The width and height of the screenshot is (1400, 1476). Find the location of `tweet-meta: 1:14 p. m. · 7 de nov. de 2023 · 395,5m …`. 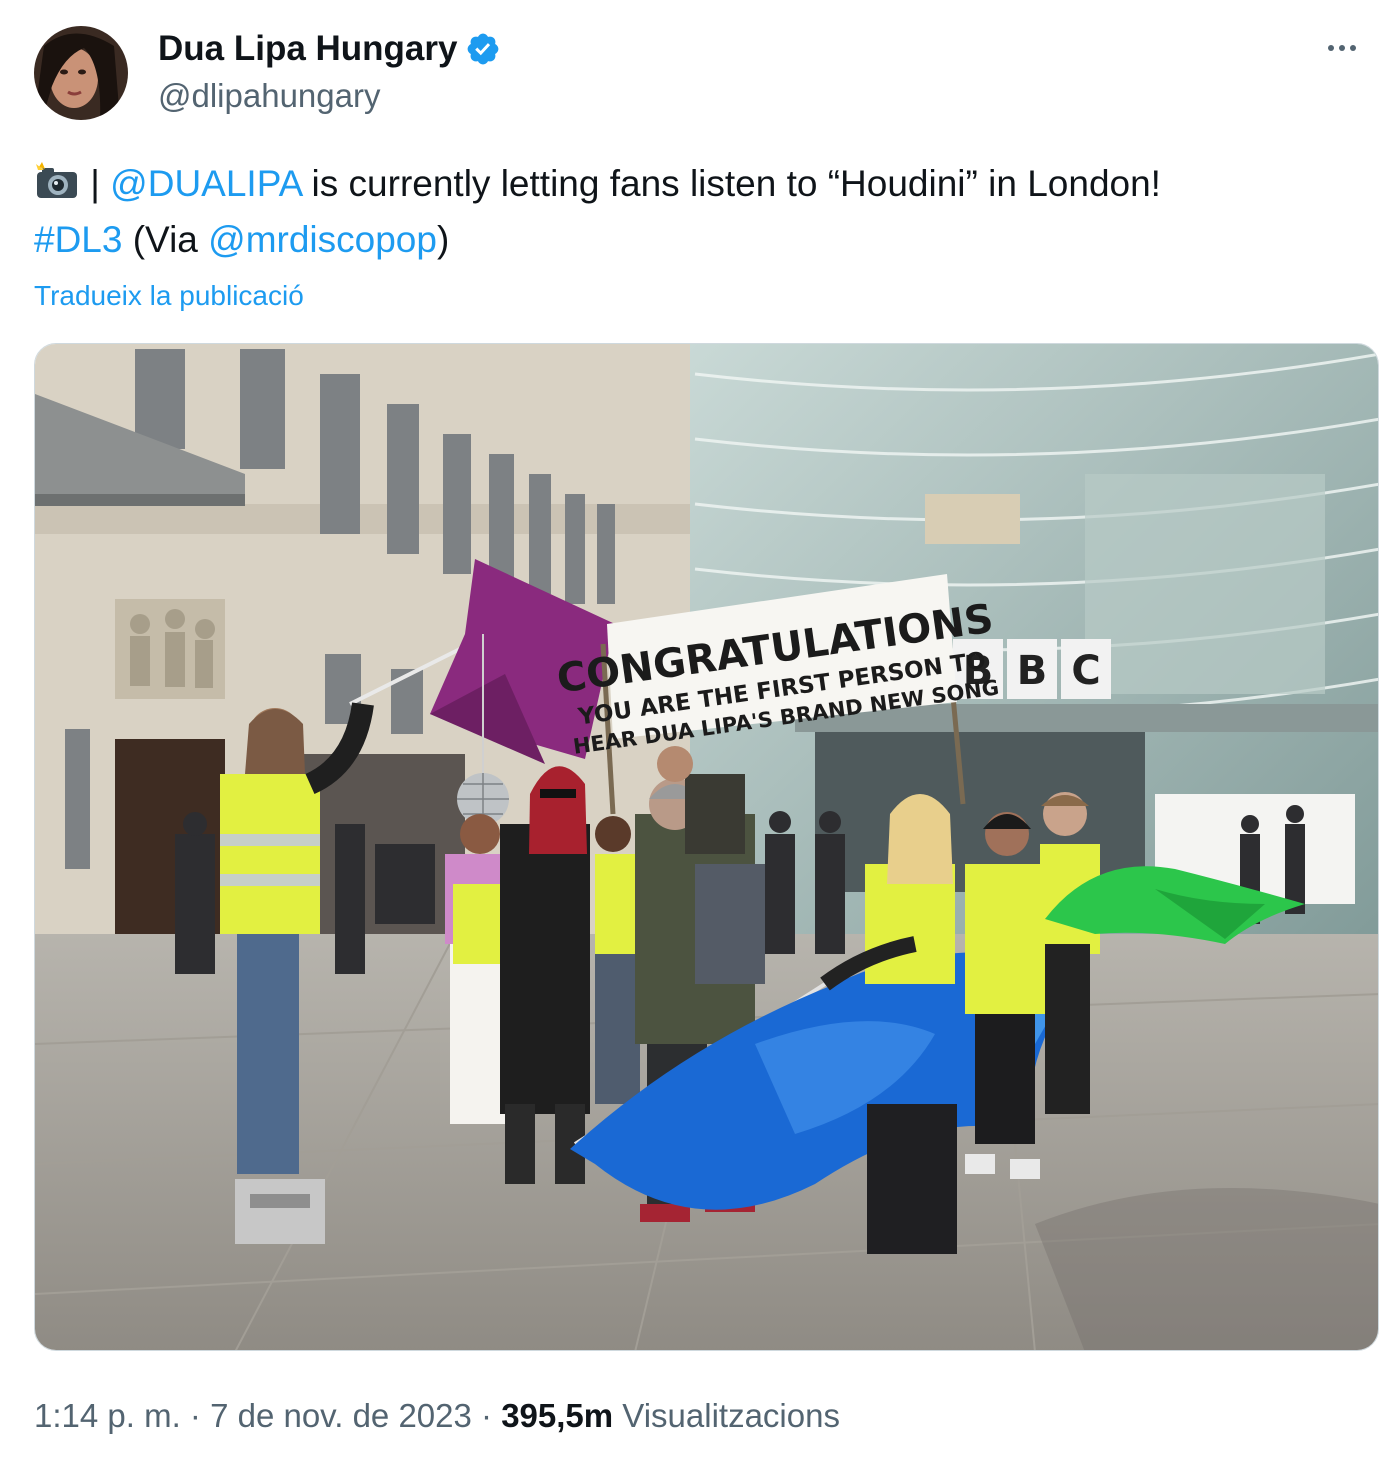

tweet-meta: 1:14 p. m. · 7 de nov. de 2023 · 395,5m … is located at coordinates (437, 1416).